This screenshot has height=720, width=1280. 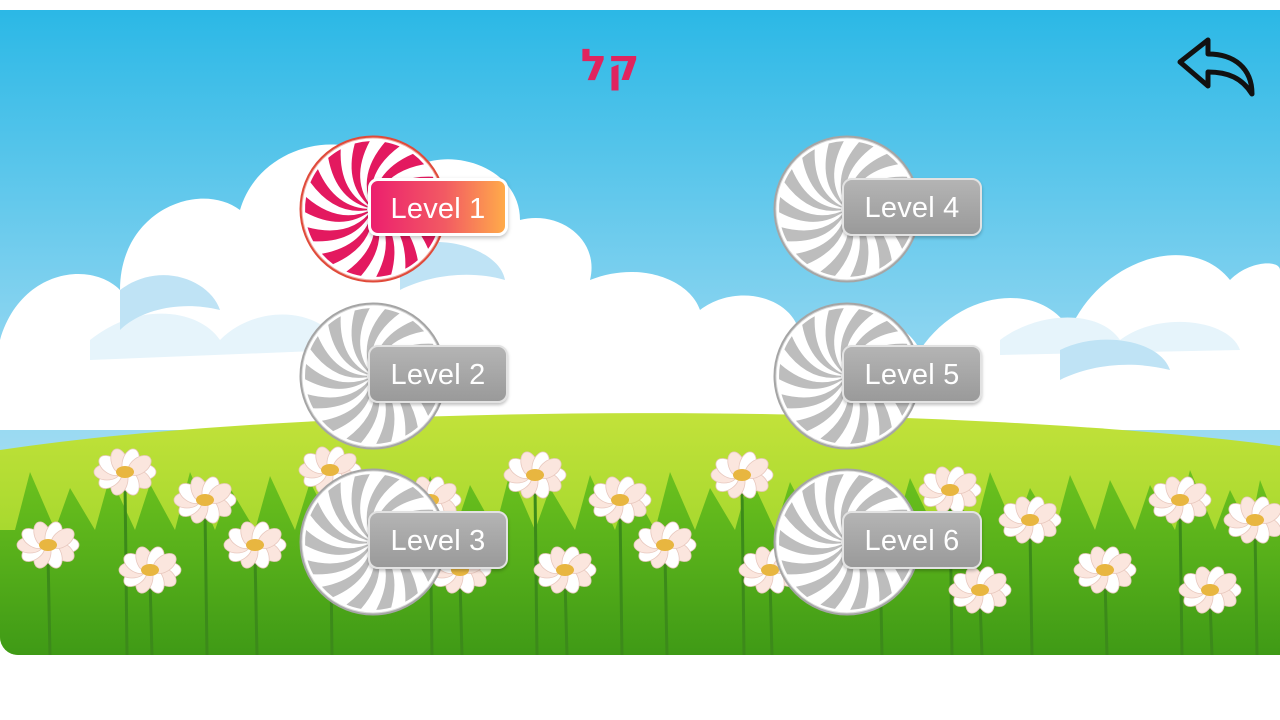 What do you see at coordinates (912, 374) in the screenshot?
I see `level-5-label: Level 5` at bounding box center [912, 374].